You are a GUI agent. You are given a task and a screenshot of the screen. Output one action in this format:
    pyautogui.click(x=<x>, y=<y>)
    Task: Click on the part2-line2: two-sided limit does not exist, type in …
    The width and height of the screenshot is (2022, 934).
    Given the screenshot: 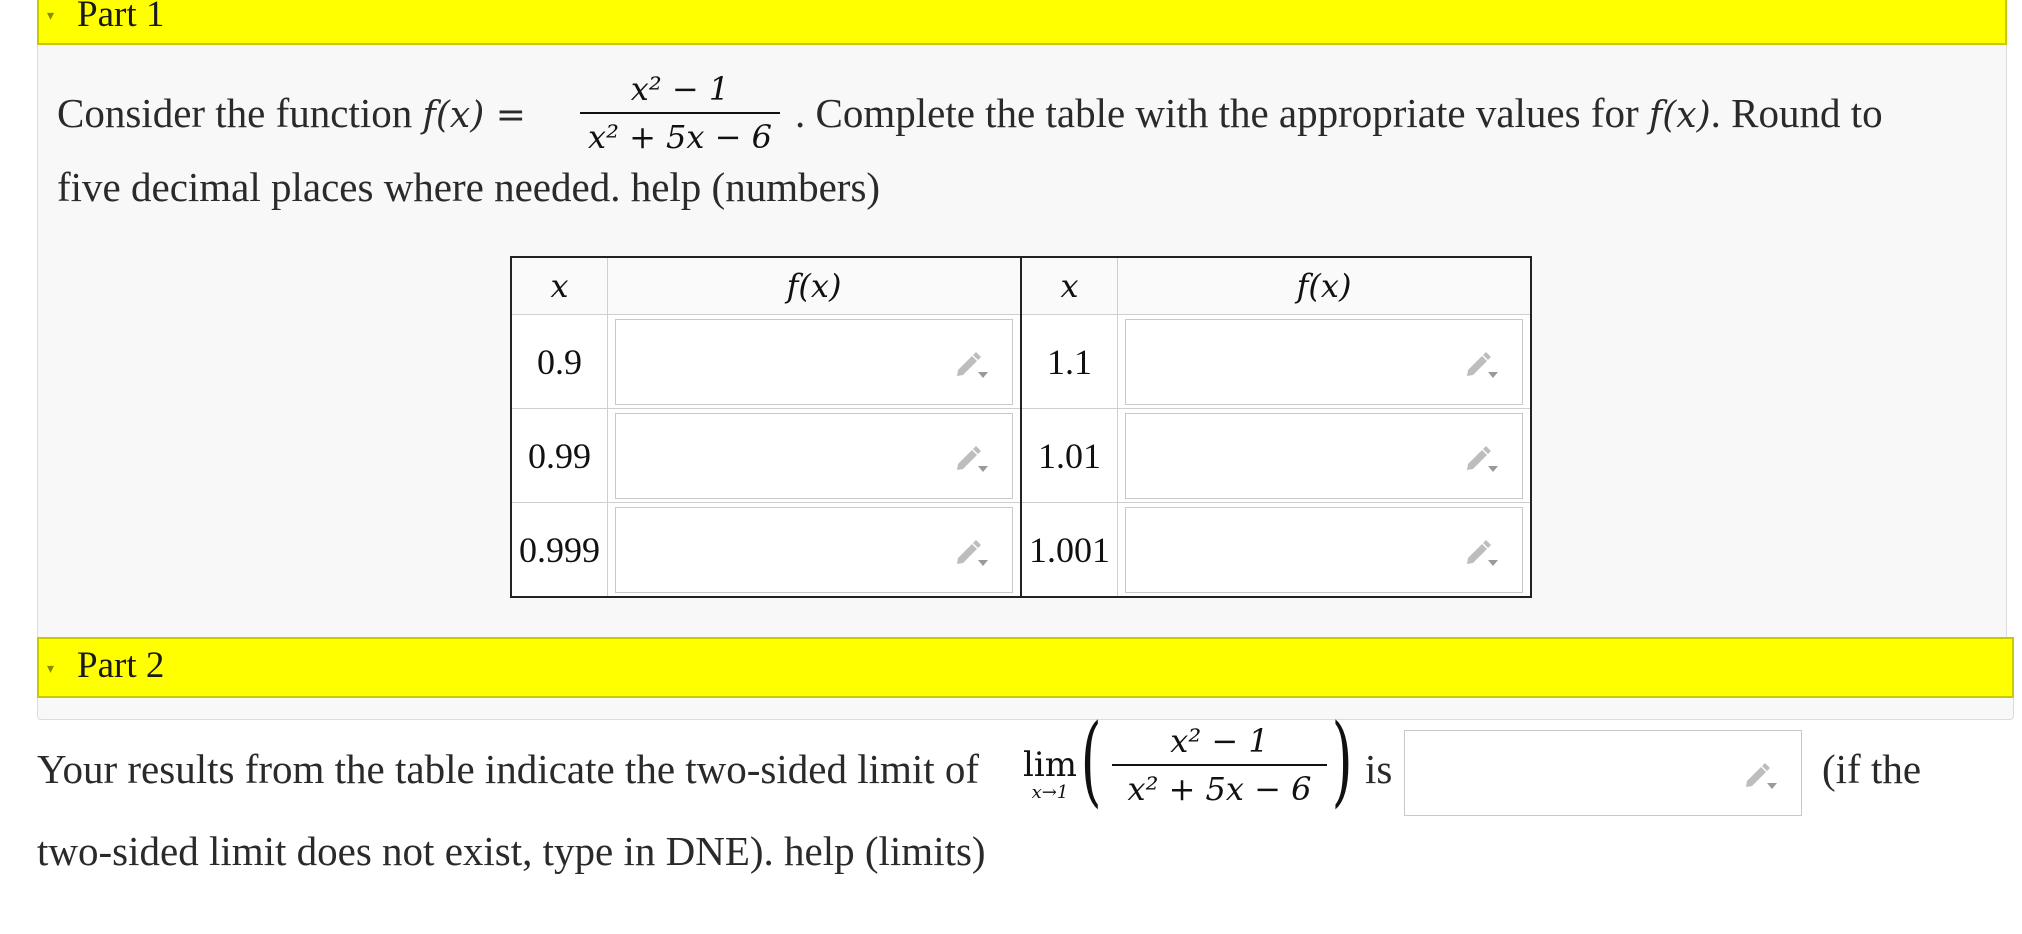 What is the action you would take?
    pyautogui.click(x=511, y=851)
    